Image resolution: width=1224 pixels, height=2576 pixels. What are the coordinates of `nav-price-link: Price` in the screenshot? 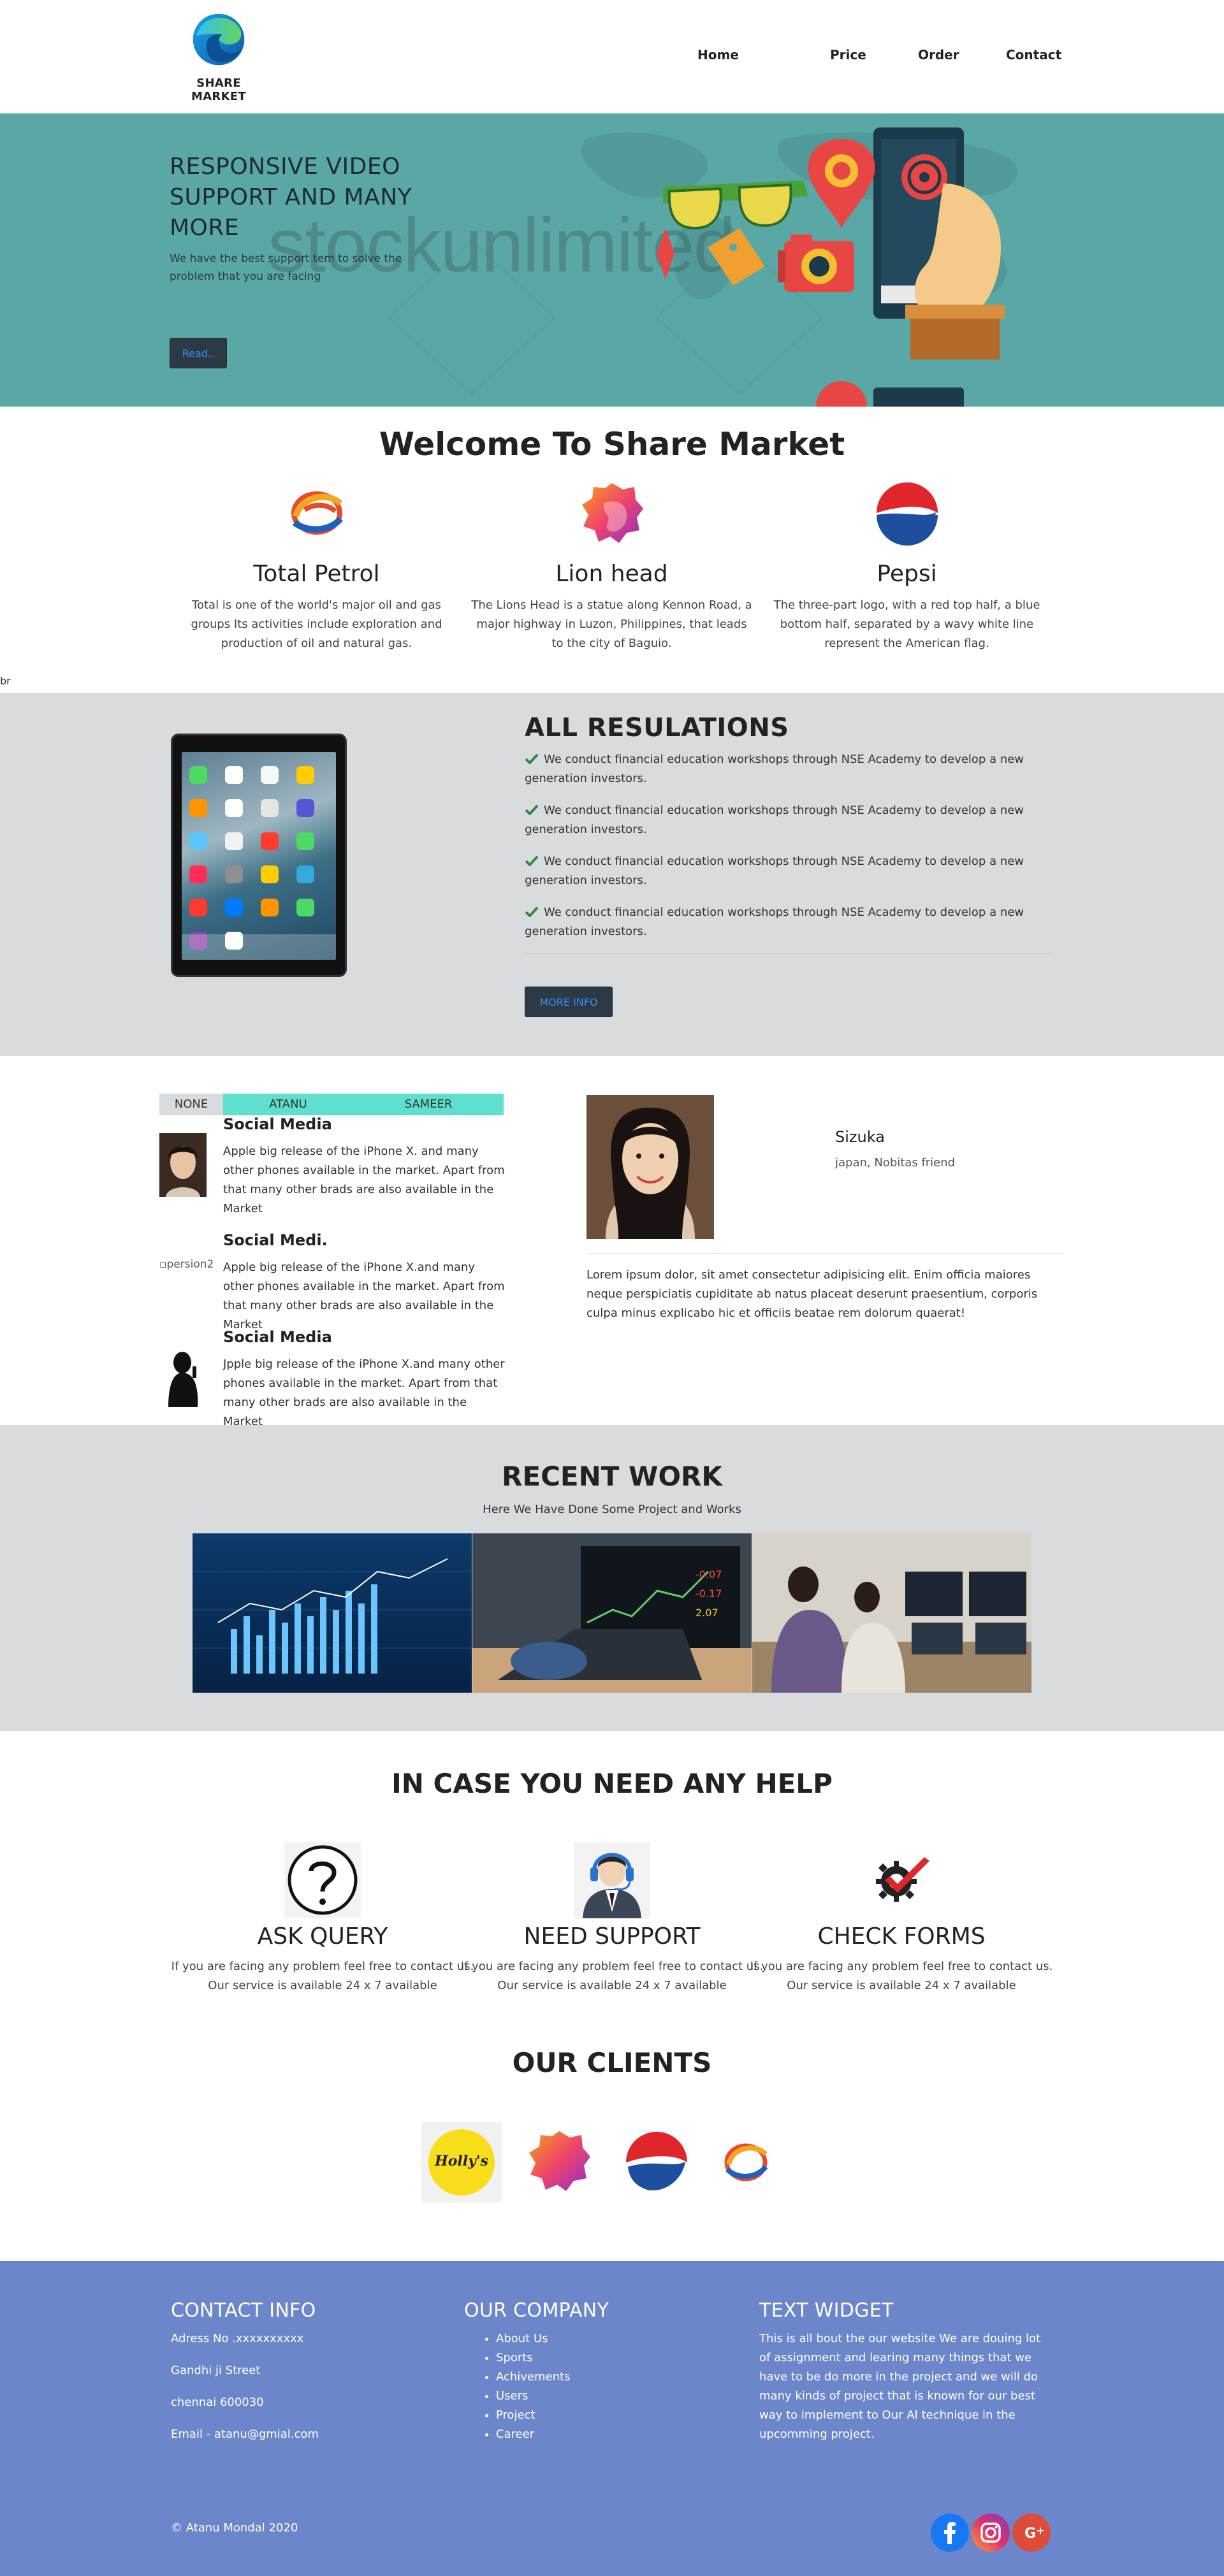 It's located at (848, 54).